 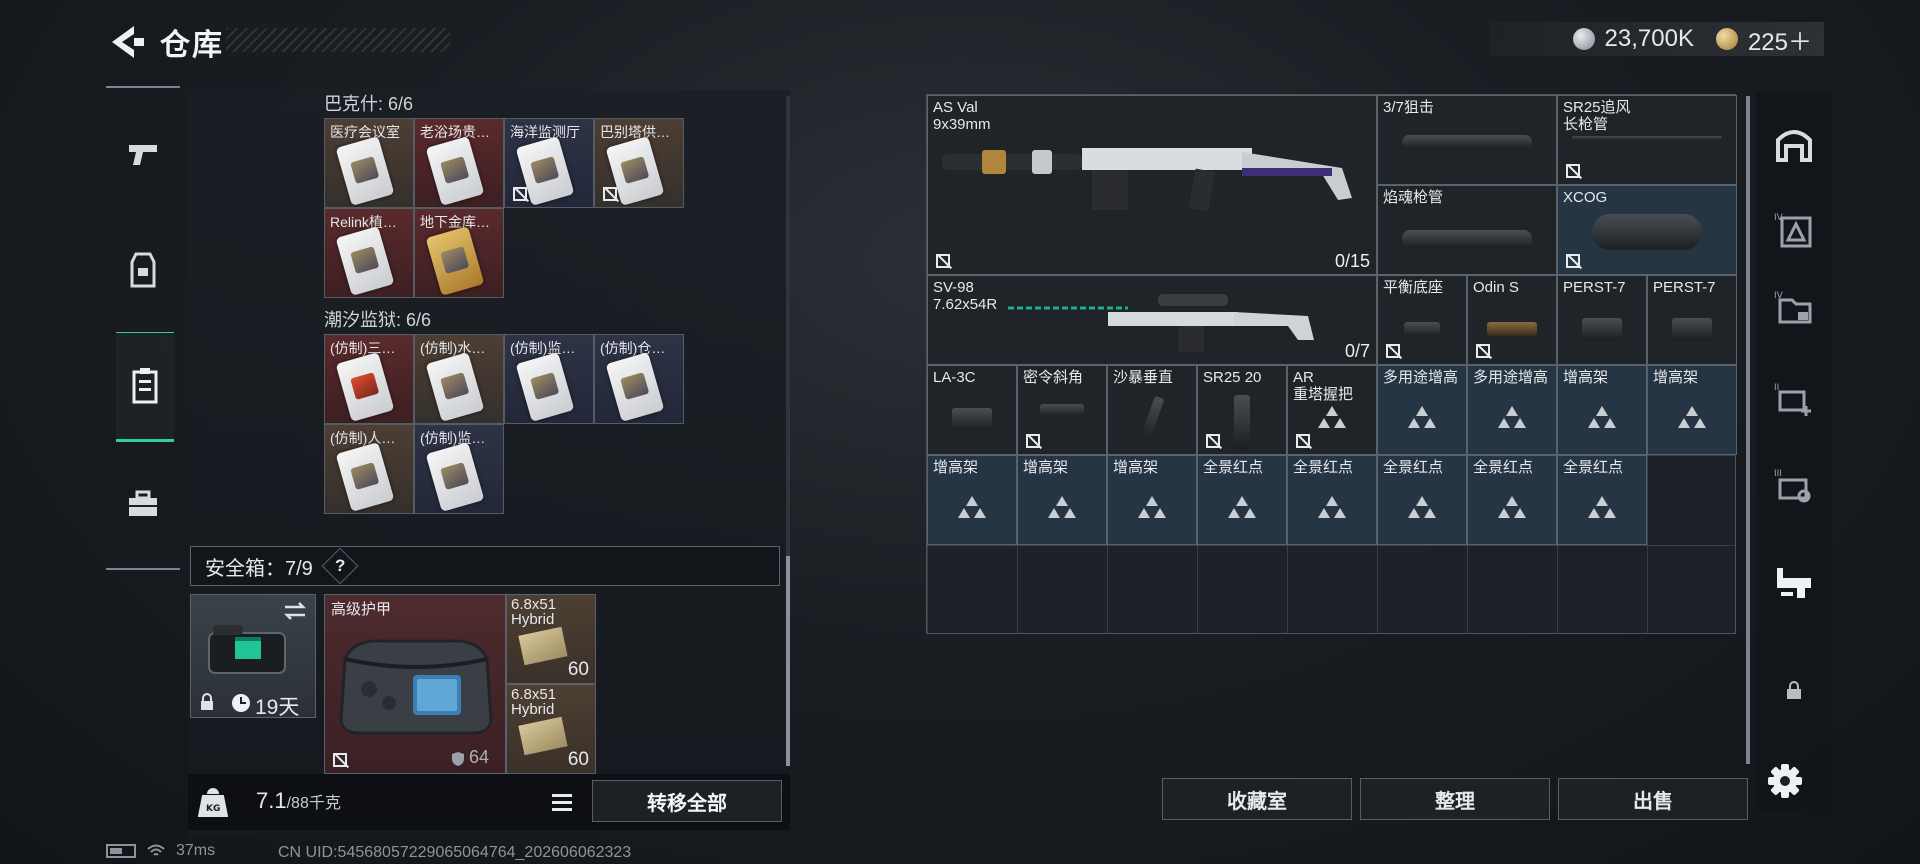 I want to click on attachment-item: 沙暴垂直, so click(x=1152, y=410).